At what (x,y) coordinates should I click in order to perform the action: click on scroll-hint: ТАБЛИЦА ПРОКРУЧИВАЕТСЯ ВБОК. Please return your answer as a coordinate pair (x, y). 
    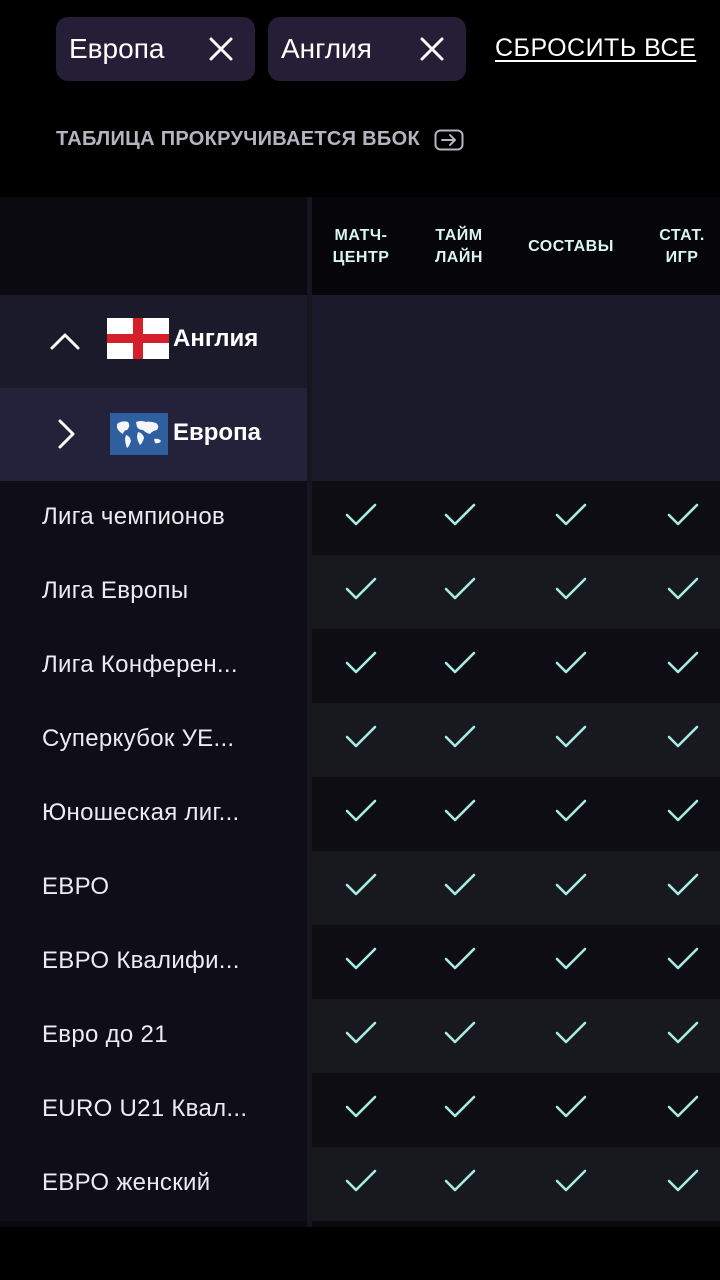
    Looking at the image, I should click on (260, 139).